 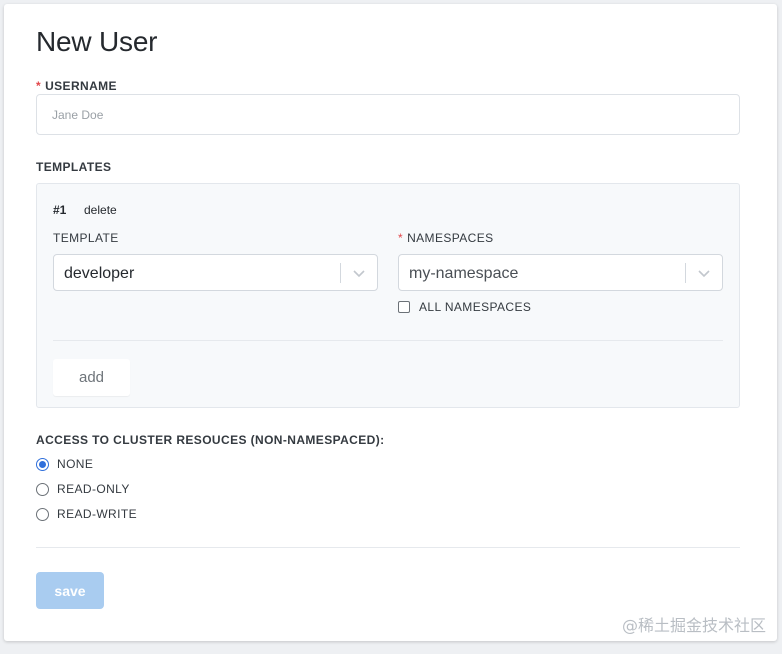 What do you see at coordinates (450, 238) in the screenshot?
I see `namespaces-label-text: NAMESPACES` at bounding box center [450, 238].